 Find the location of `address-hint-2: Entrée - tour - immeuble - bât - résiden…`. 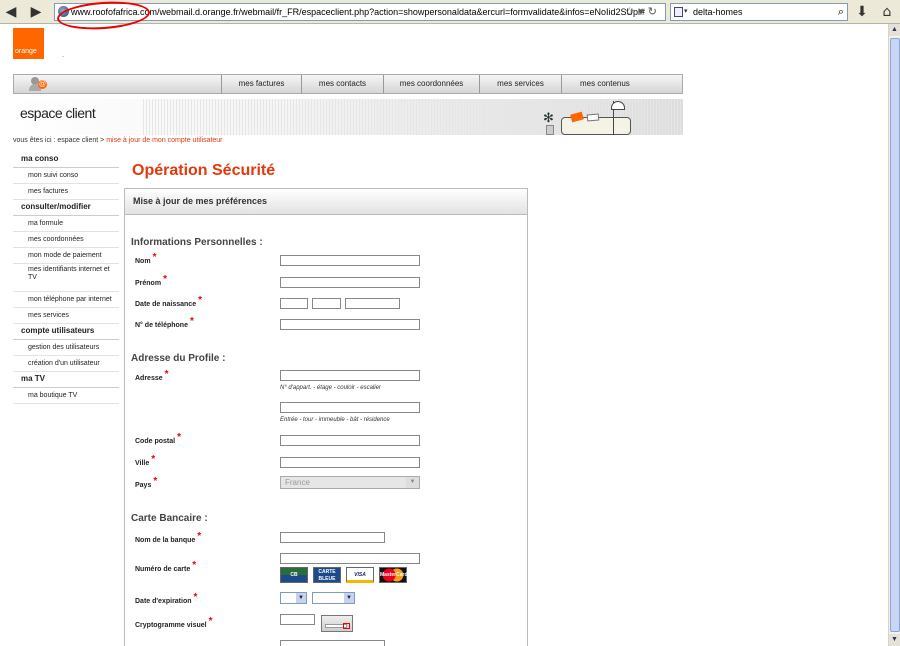

address-hint-2: Entrée - tour - immeuble - bât - résiden… is located at coordinates (335, 420).